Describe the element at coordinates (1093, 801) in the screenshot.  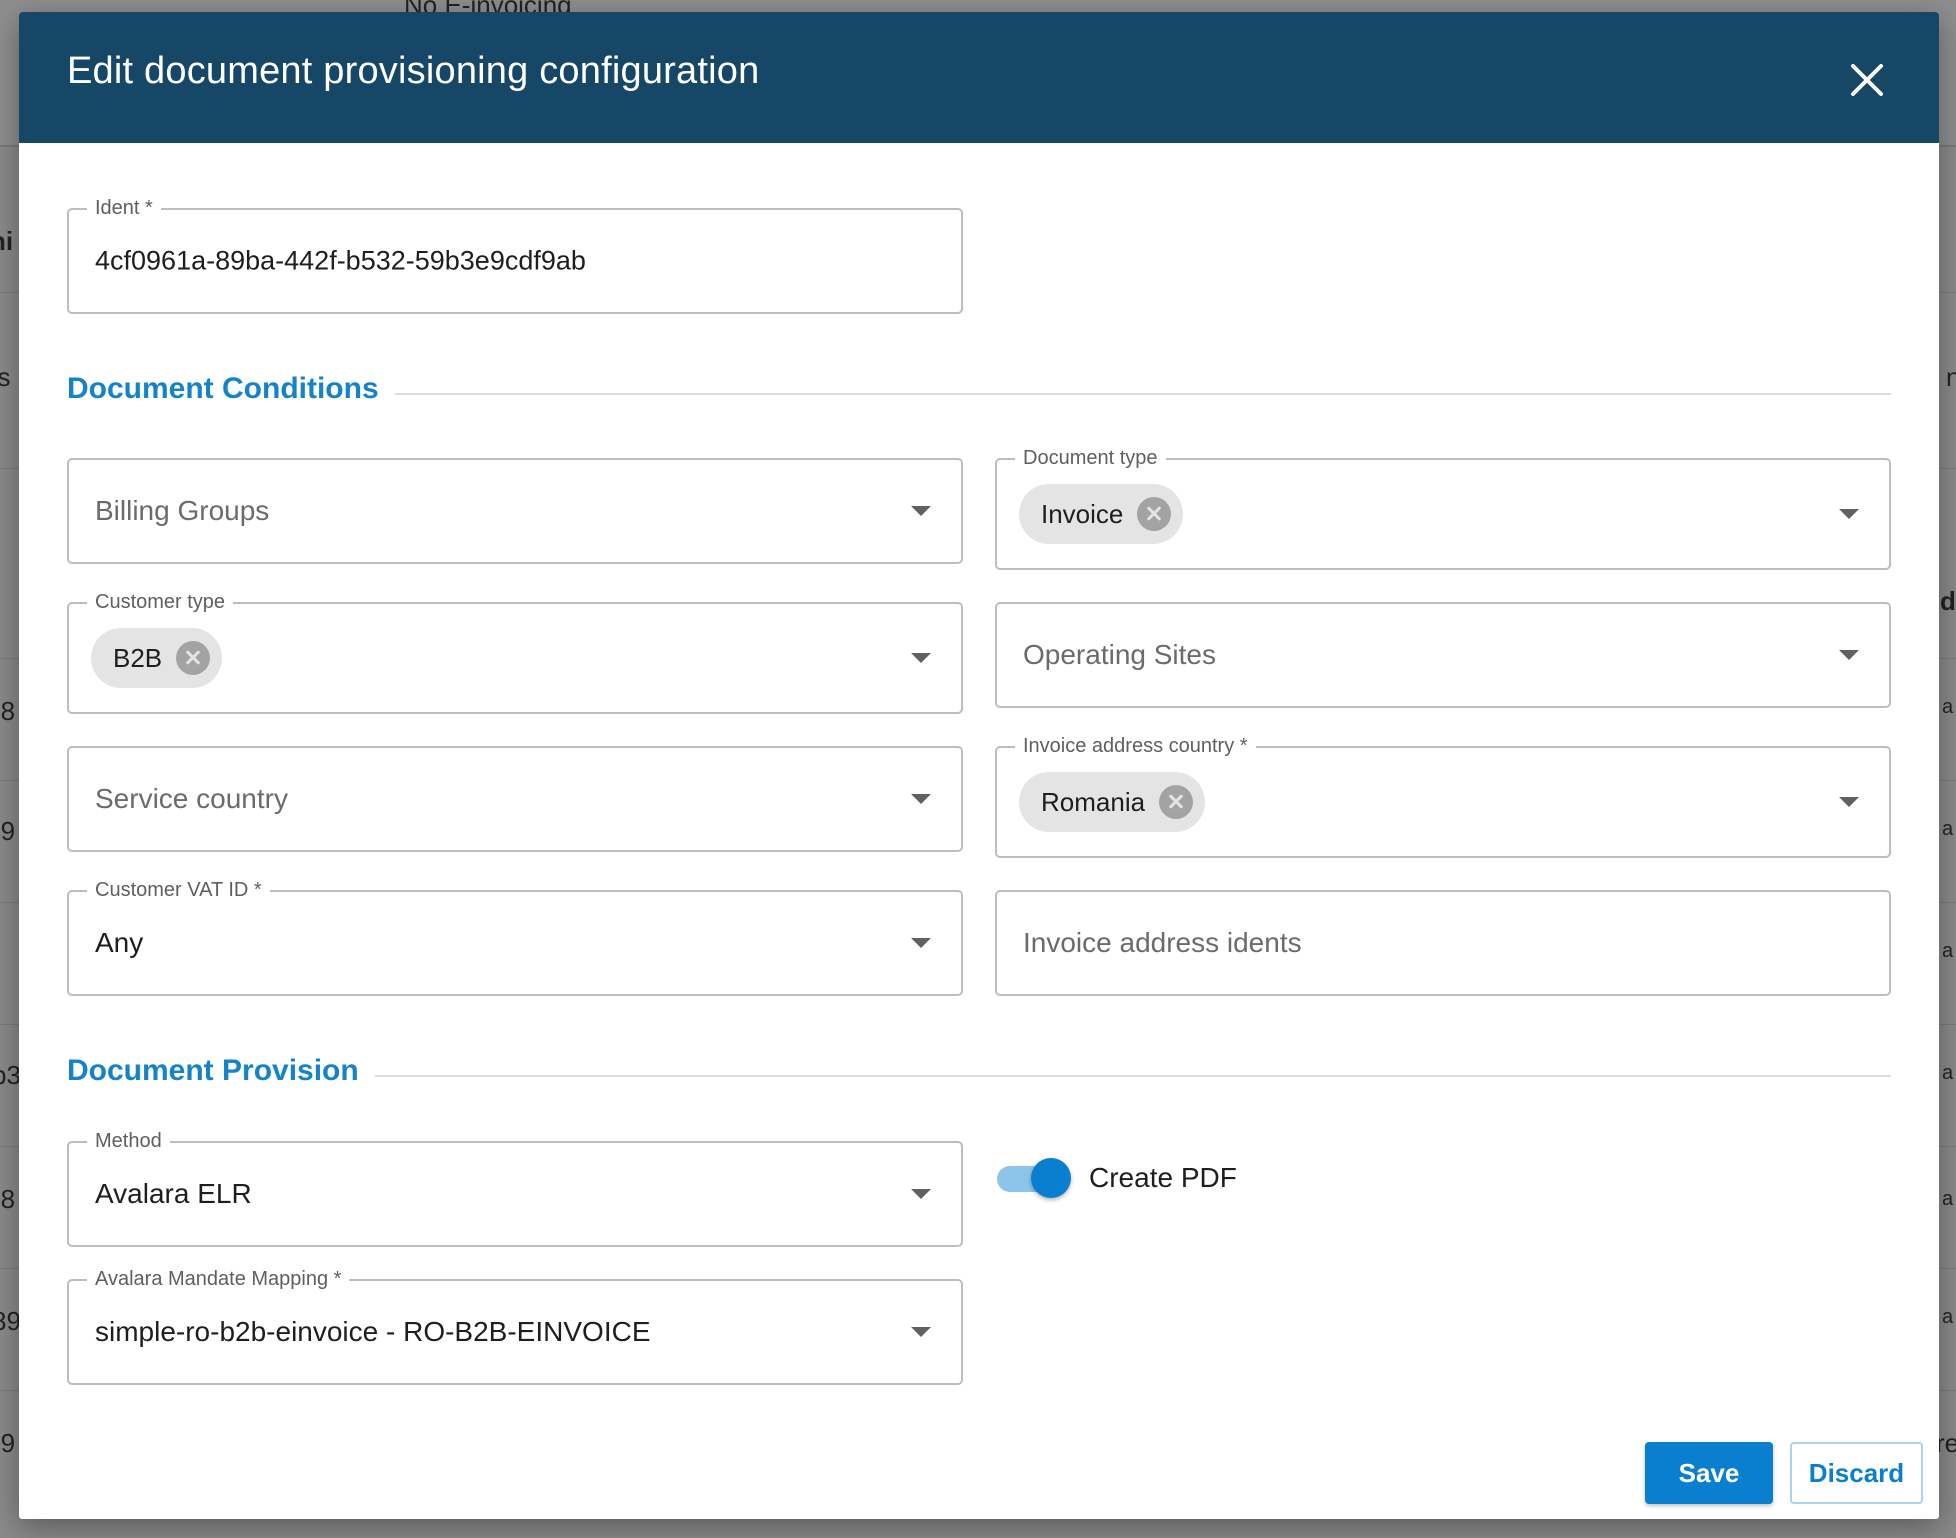
I see `chip-label: Romania` at that location.